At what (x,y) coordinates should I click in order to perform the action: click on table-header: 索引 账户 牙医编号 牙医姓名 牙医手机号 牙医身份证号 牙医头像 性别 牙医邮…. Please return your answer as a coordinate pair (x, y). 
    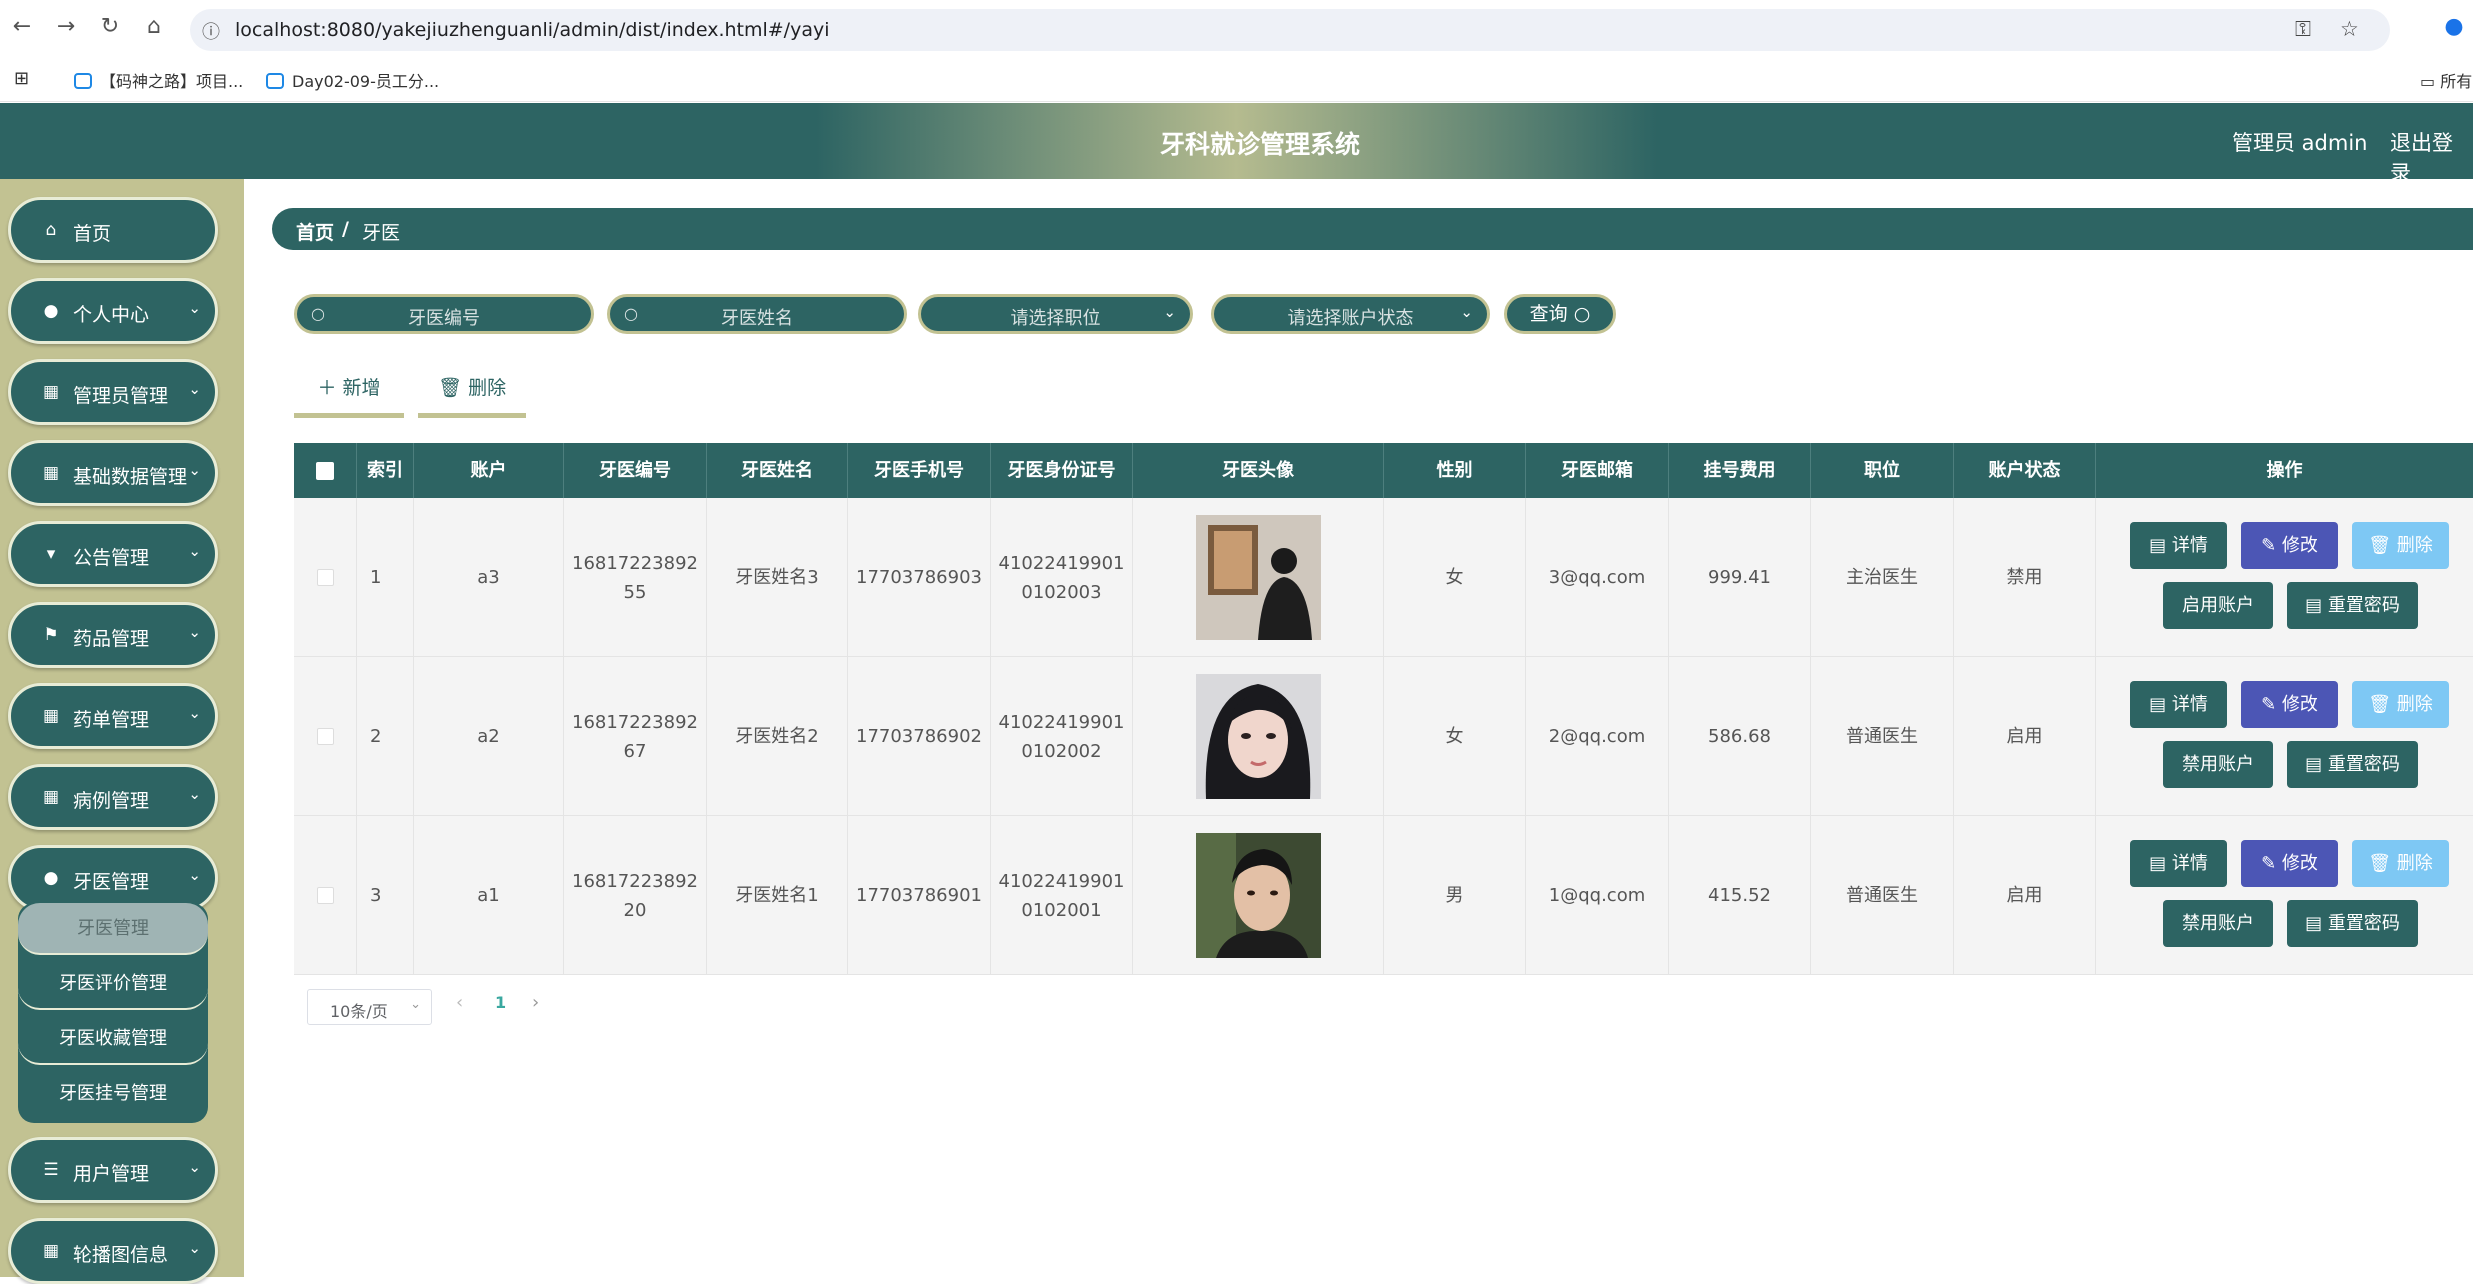
    Looking at the image, I should click on (1383, 470).